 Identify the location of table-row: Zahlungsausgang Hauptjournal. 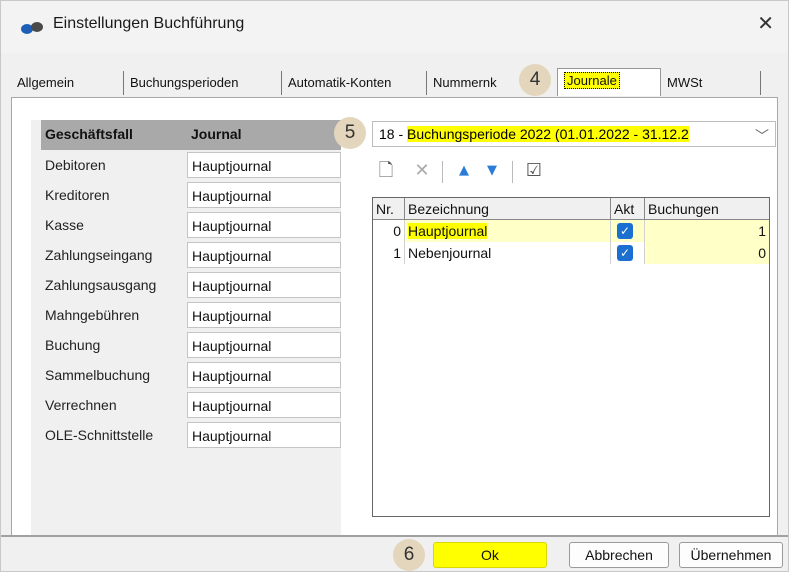
(191, 285).